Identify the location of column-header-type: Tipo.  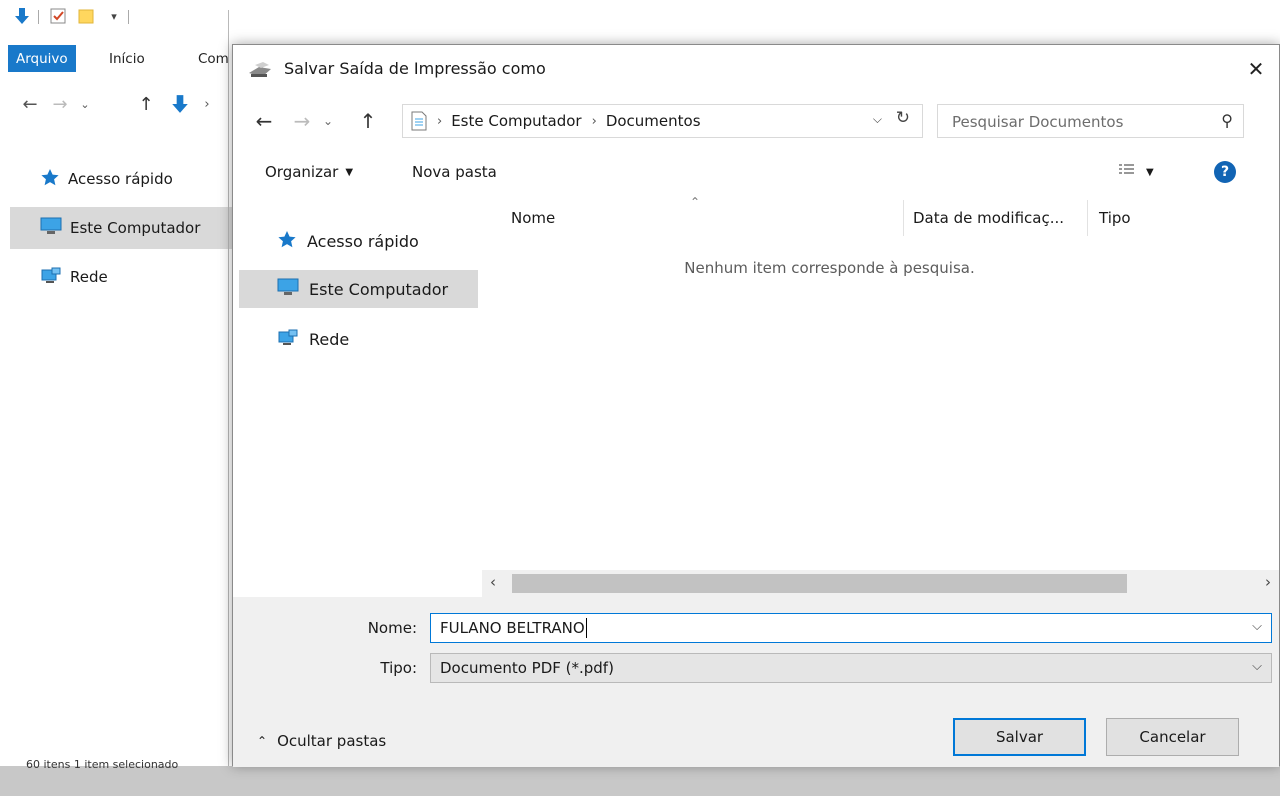
(1115, 218).